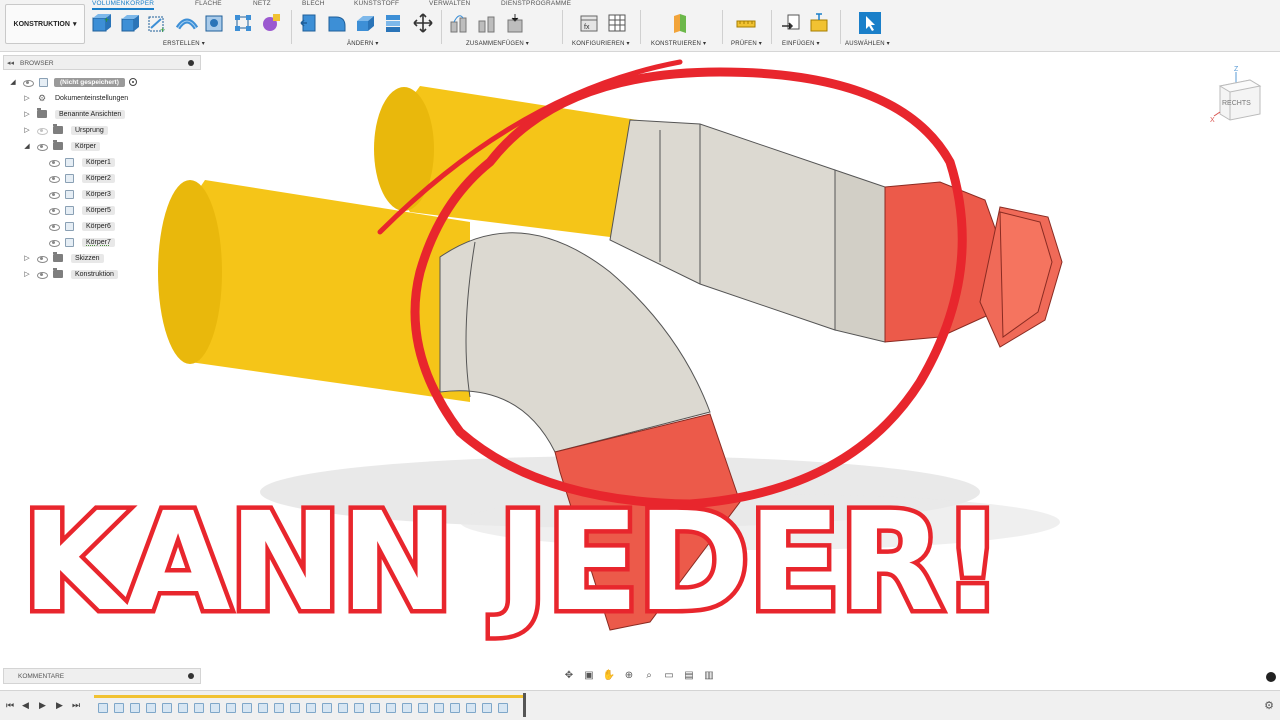 This screenshot has height=720, width=1280. What do you see at coordinates (722, 225) in the screenshot?
I see `transition-back-grey` at bounding box center [722, 225].